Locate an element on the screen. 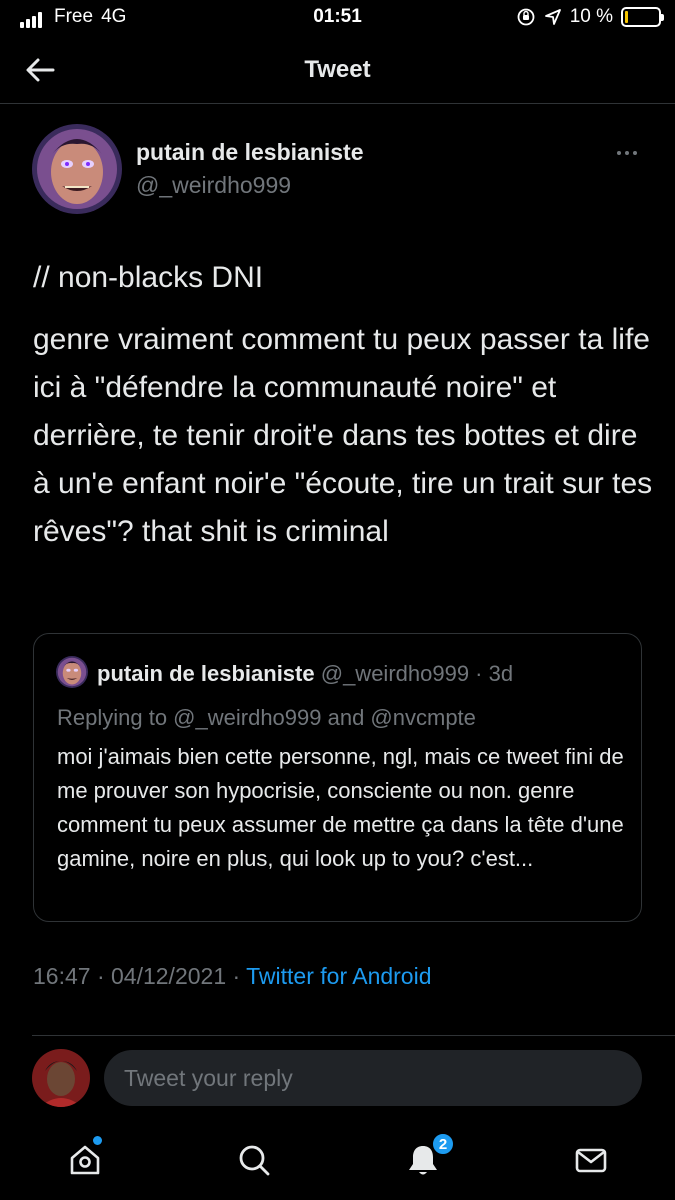 Image resolution: width=675 pixels, height=1200 pixels. tweet-paragraph: // non-blacks DNI is located at coordinates (148, 277).